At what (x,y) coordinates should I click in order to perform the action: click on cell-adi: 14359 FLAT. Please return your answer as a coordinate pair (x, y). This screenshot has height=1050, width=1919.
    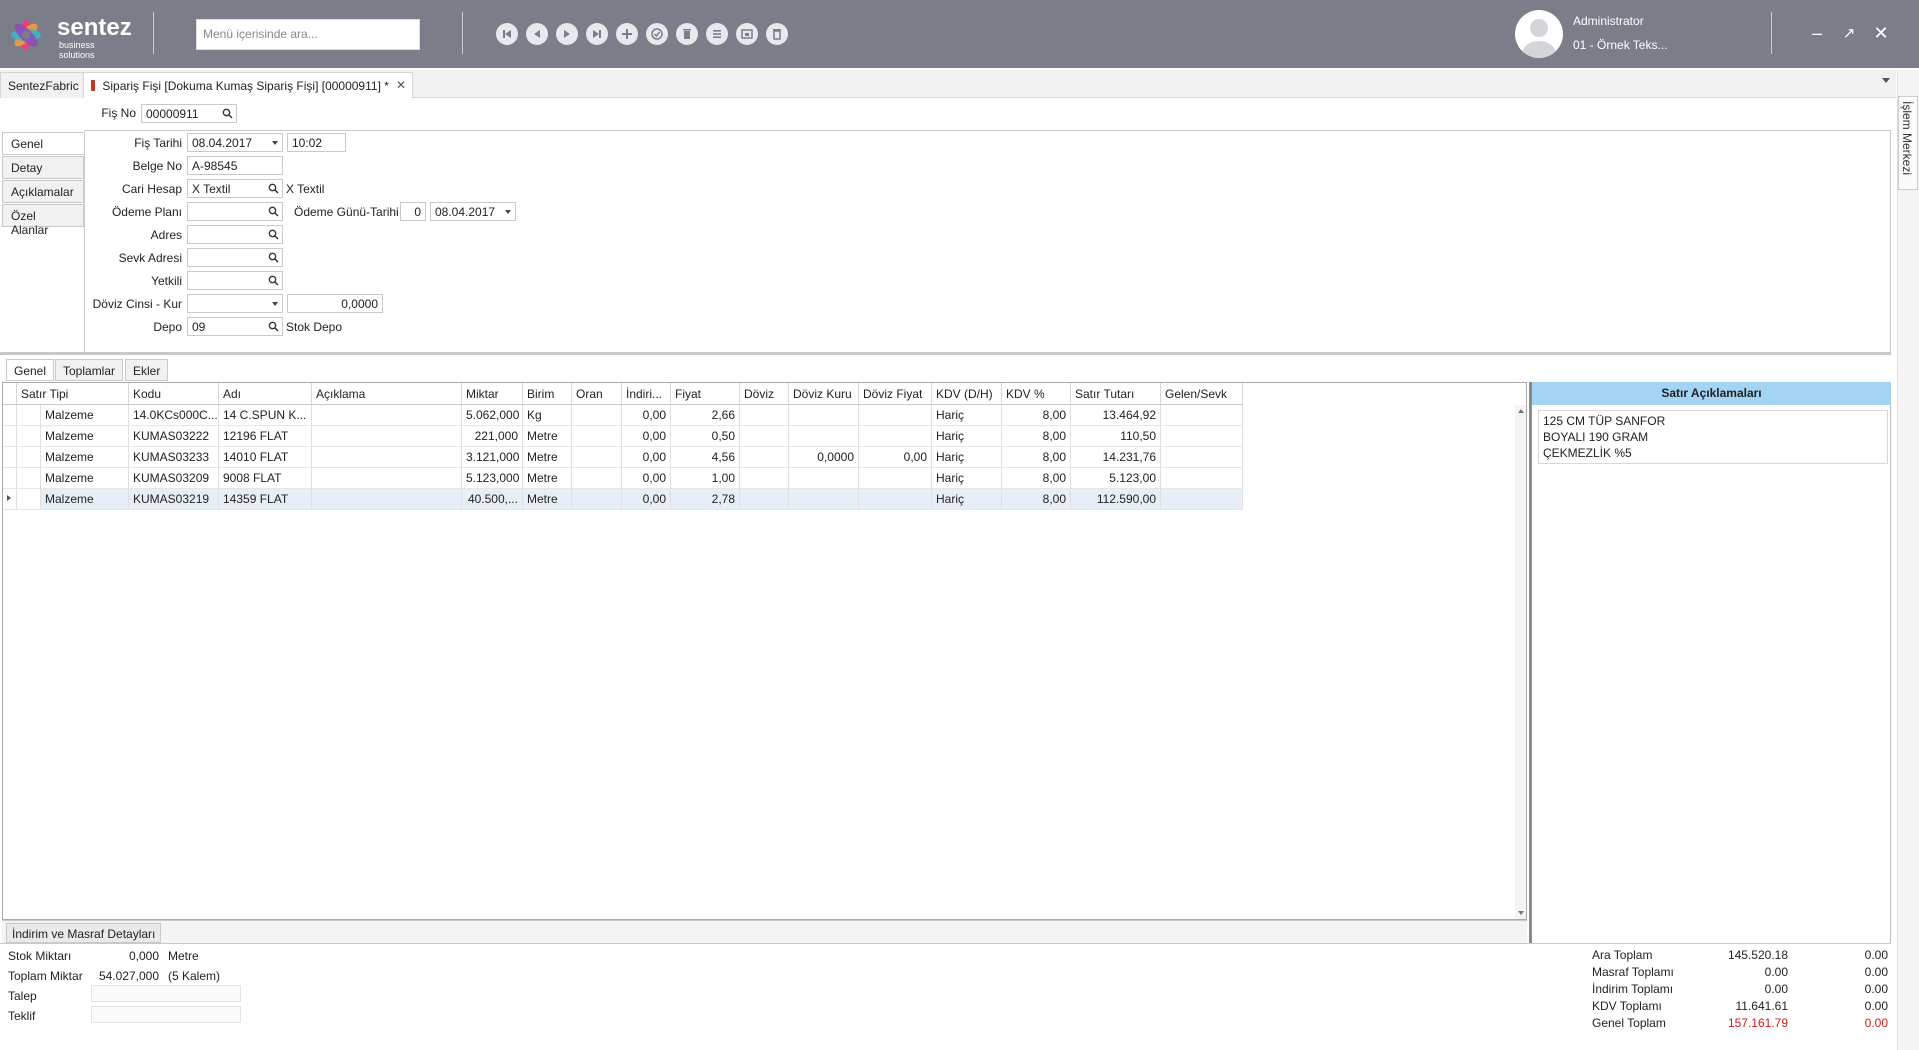
    Looking at the image, I should click on (265, 499).